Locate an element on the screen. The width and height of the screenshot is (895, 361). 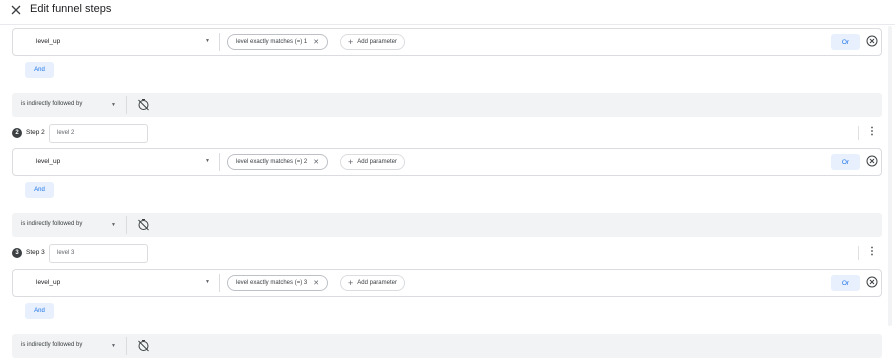
dialog-title: Edit funnel steps is located at coordinates (71, 9).